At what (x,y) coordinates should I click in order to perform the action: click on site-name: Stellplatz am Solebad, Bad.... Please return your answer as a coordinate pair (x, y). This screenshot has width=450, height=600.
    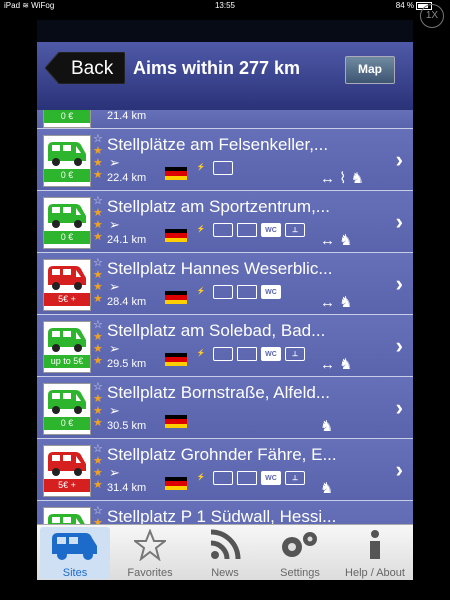
    Looking at the image, I should click on (216, 330).